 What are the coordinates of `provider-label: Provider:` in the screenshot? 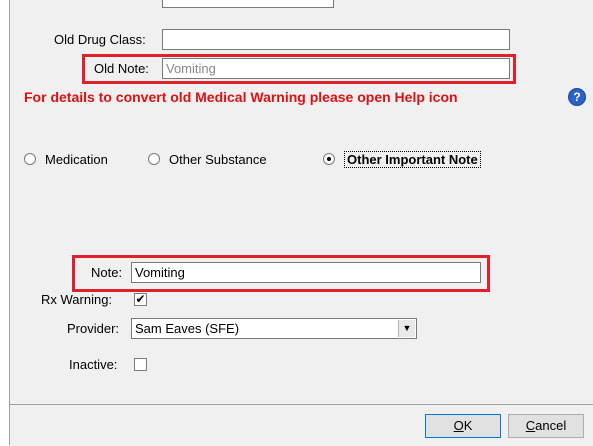 It's located at (93, 328).